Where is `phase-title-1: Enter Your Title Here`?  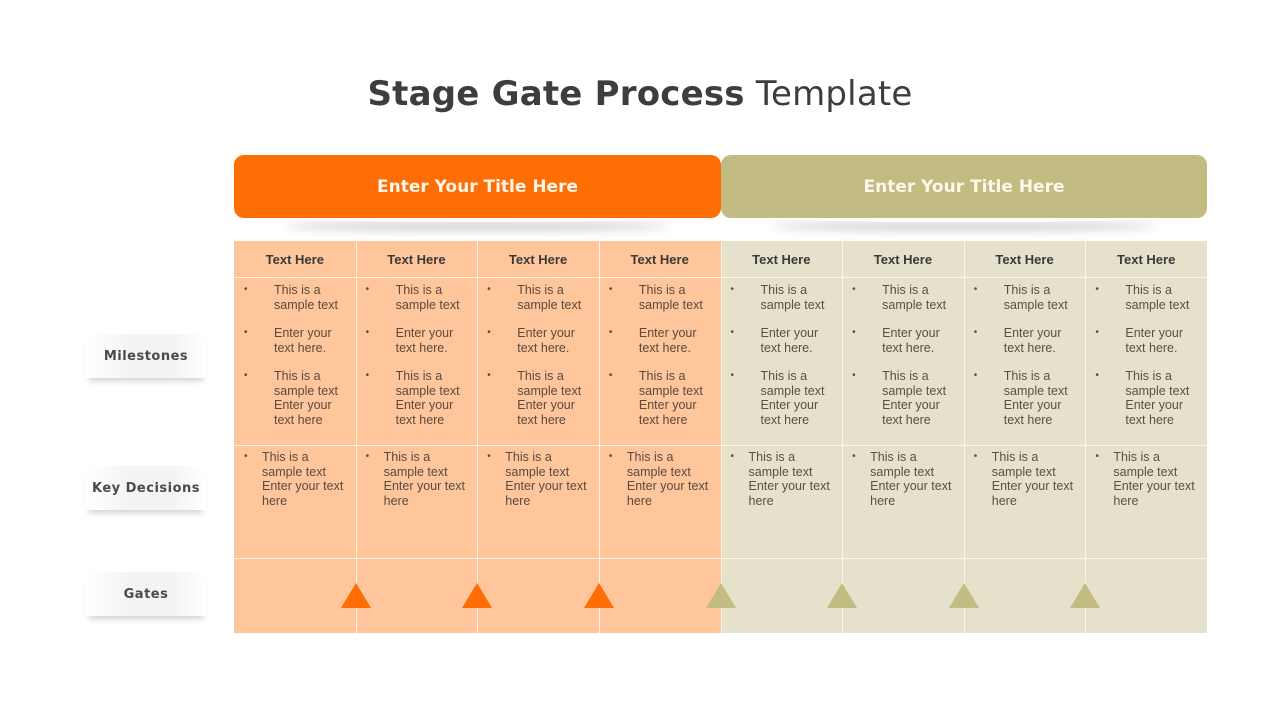
phase-title-1: Enter Your Title Here is located at coordinates (477, 186).